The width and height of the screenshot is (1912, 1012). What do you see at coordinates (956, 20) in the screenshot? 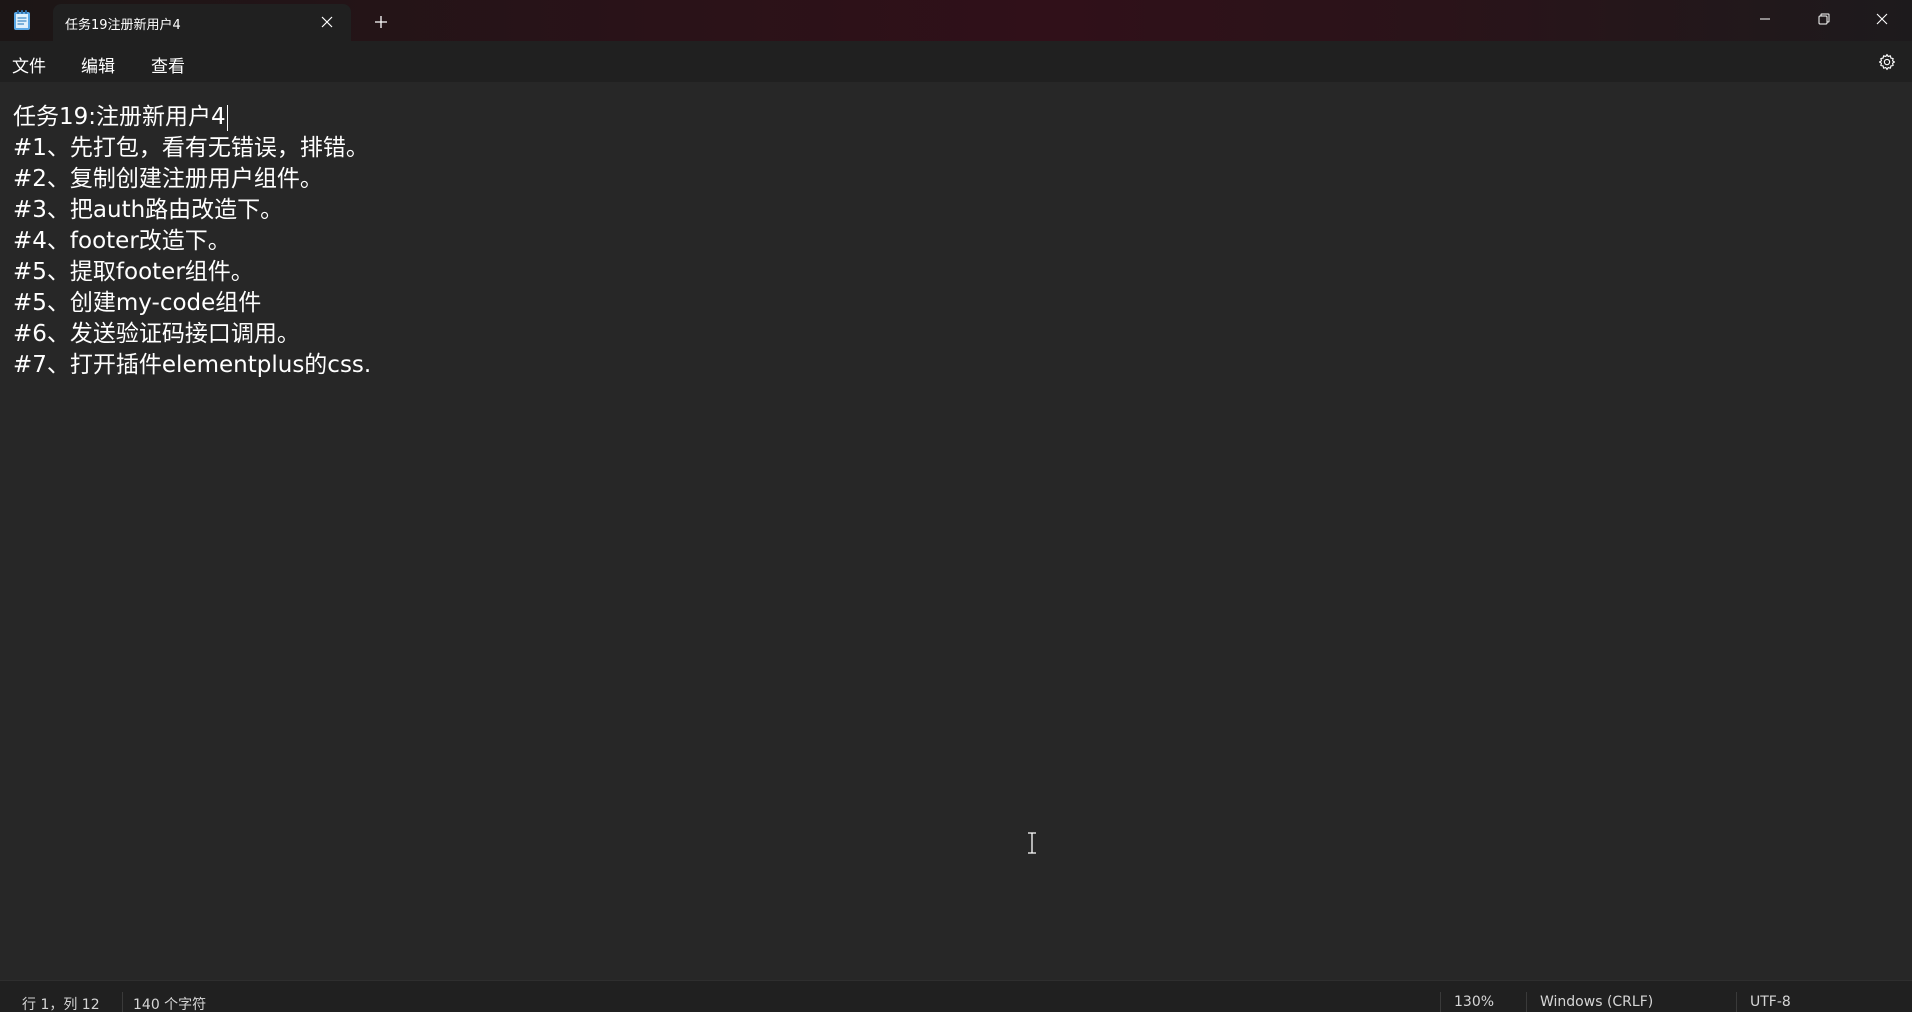
I see `title-bar: 任务19注册新用户4` at bounding box center [956, 20].